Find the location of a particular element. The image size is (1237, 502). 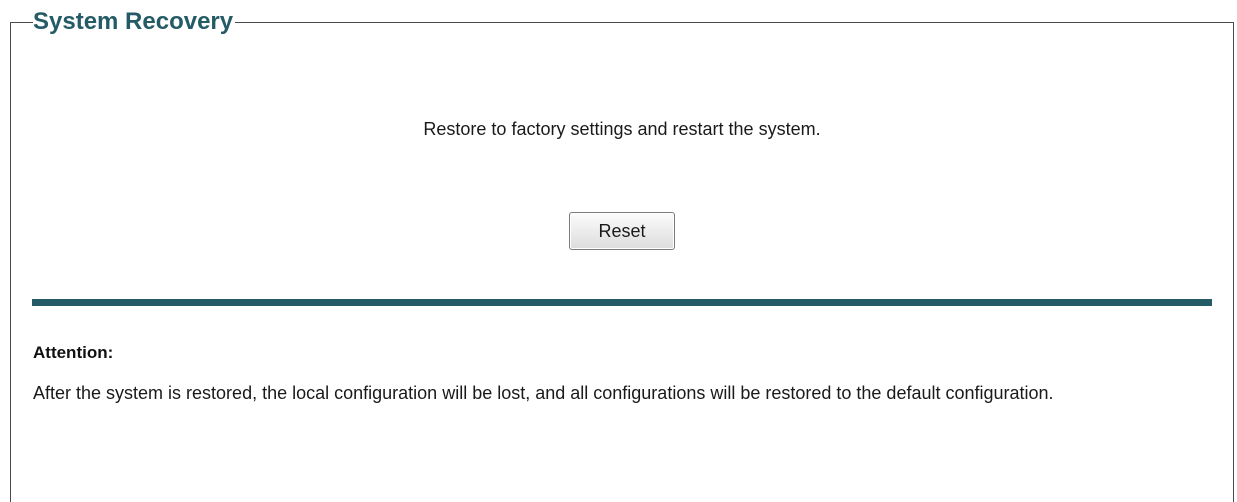

attention-title: Attention: is located at coordinates (73, 352).